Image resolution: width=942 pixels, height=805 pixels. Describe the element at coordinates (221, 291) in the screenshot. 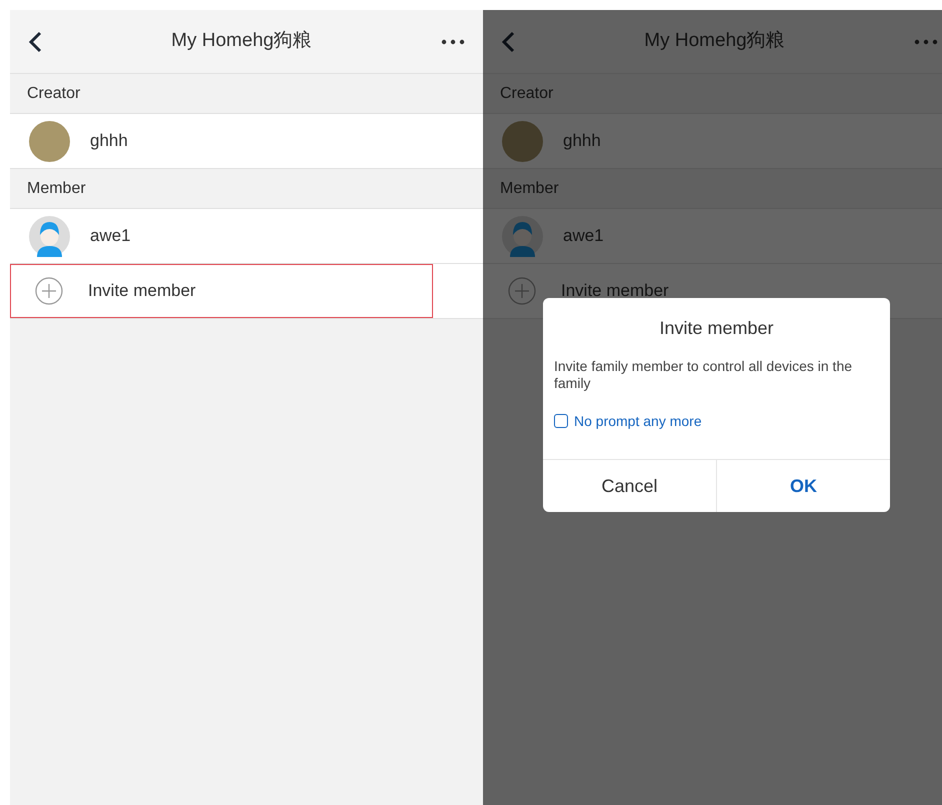

I see `invite-member-row: Invite member` at that location.